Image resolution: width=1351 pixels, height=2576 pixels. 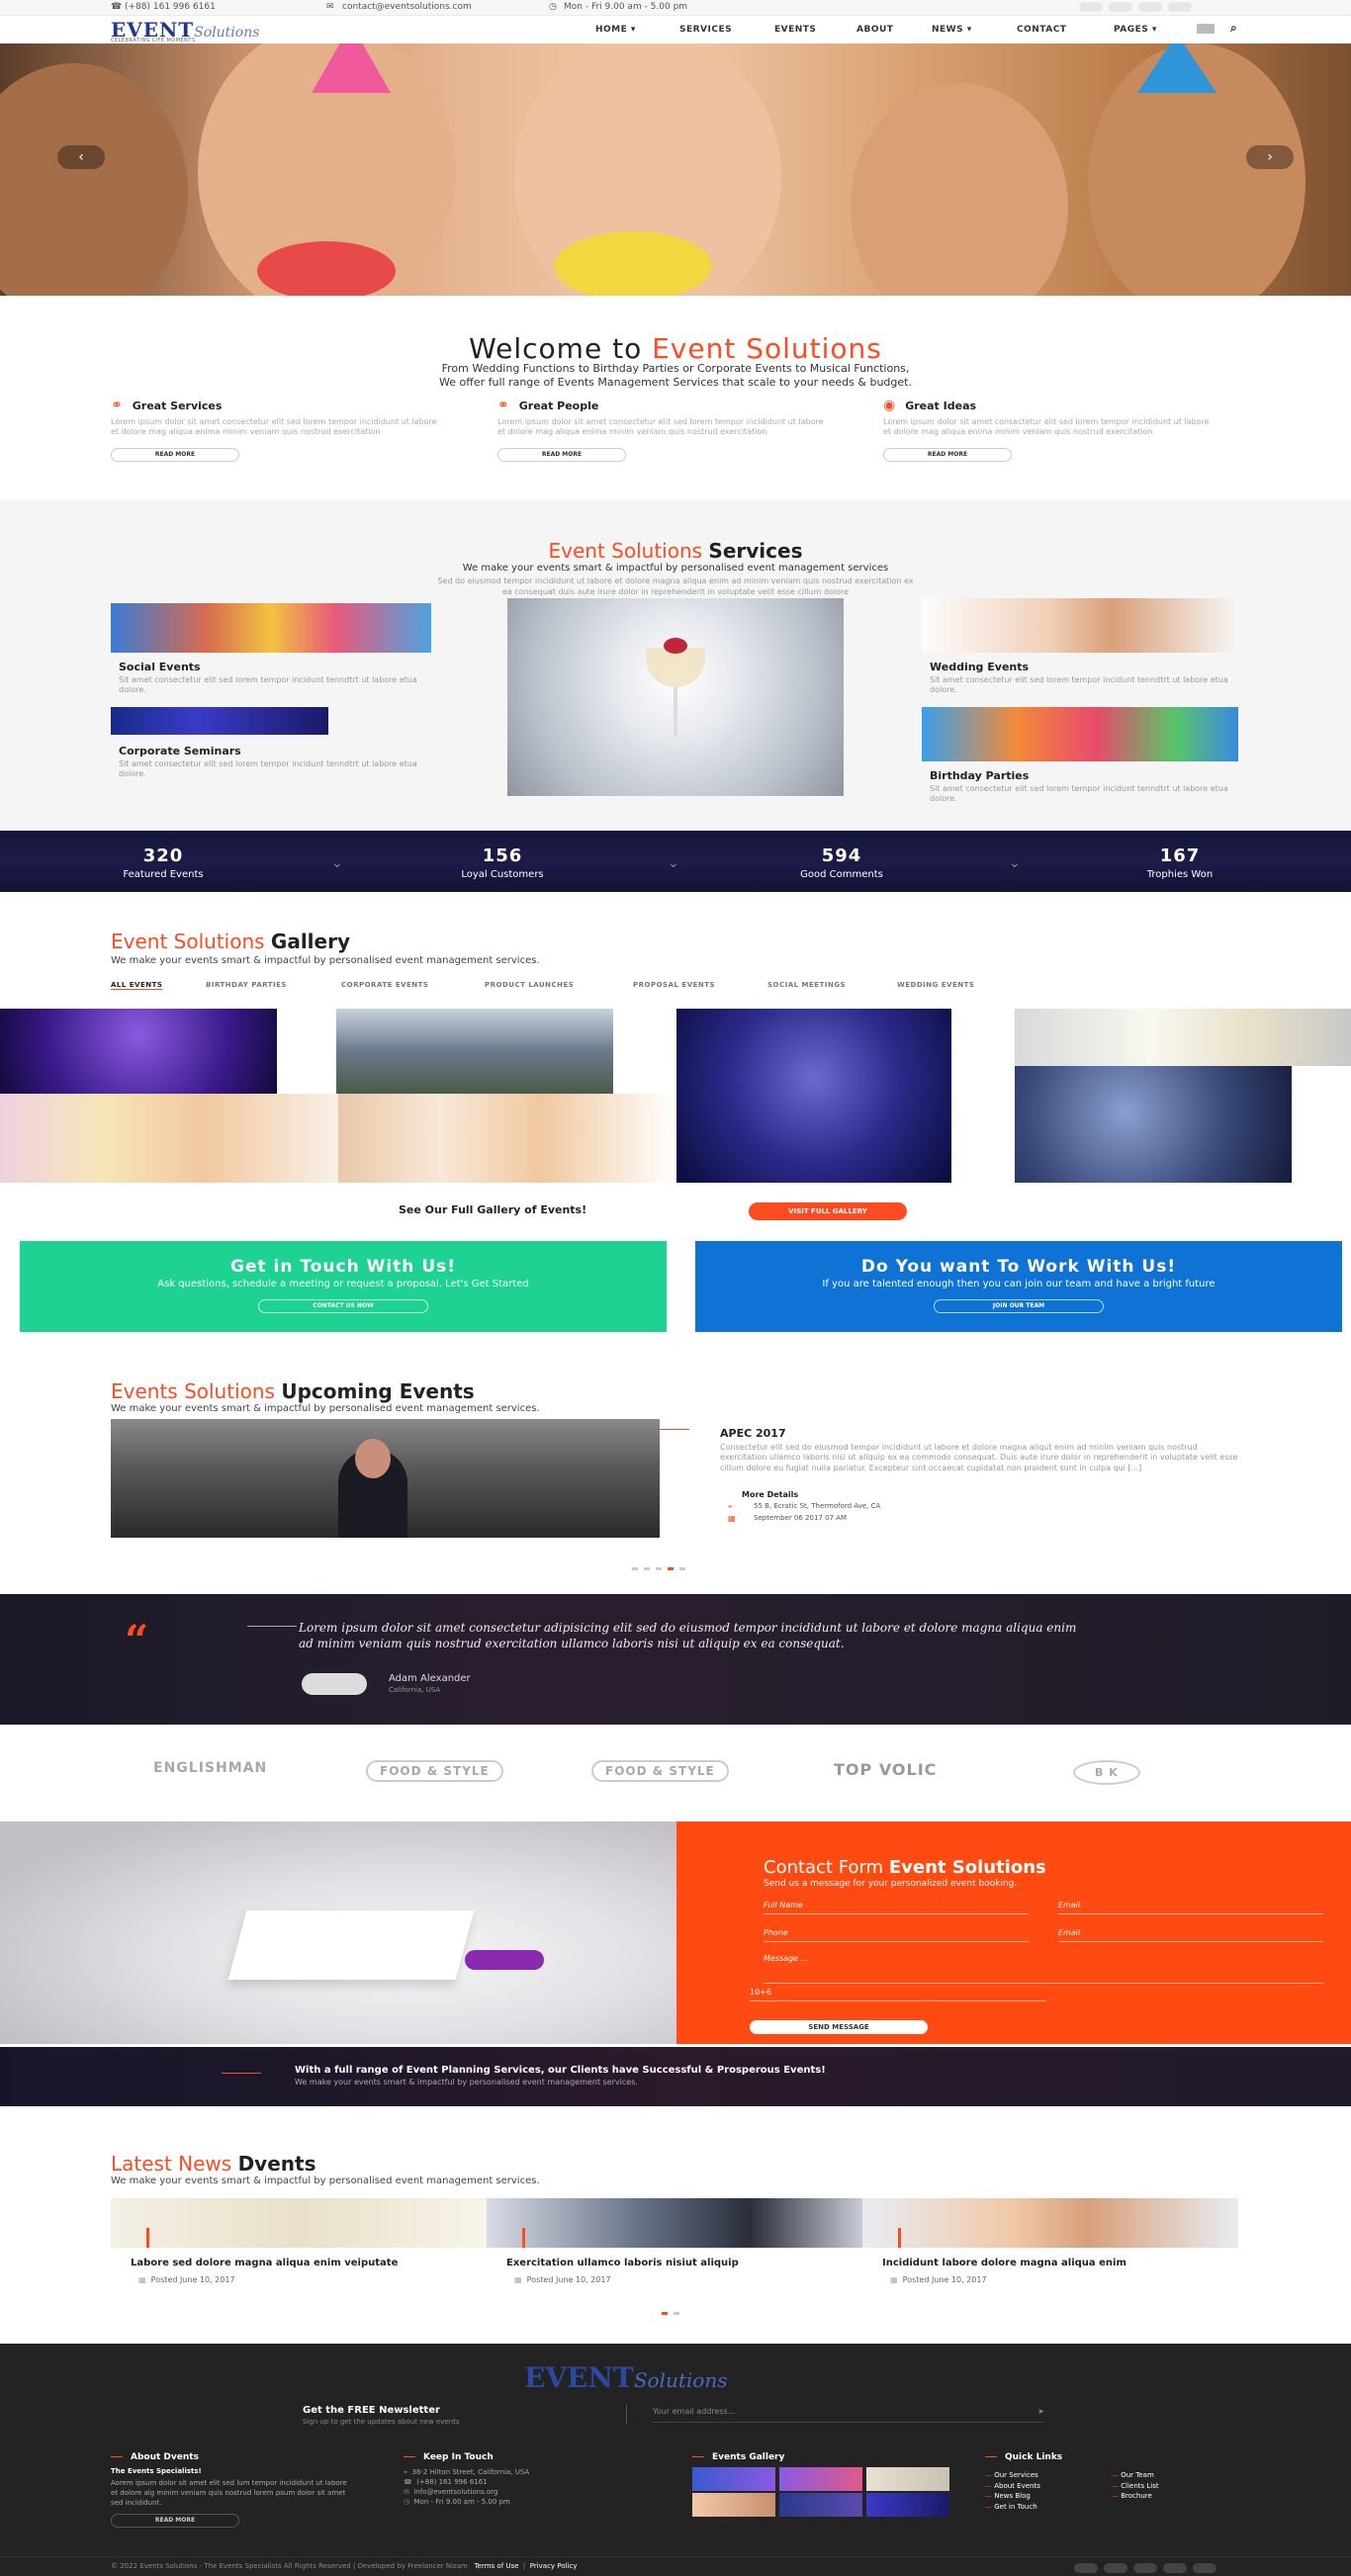 I want to click on client-logo: B K, so click(x=1106, y=1772).